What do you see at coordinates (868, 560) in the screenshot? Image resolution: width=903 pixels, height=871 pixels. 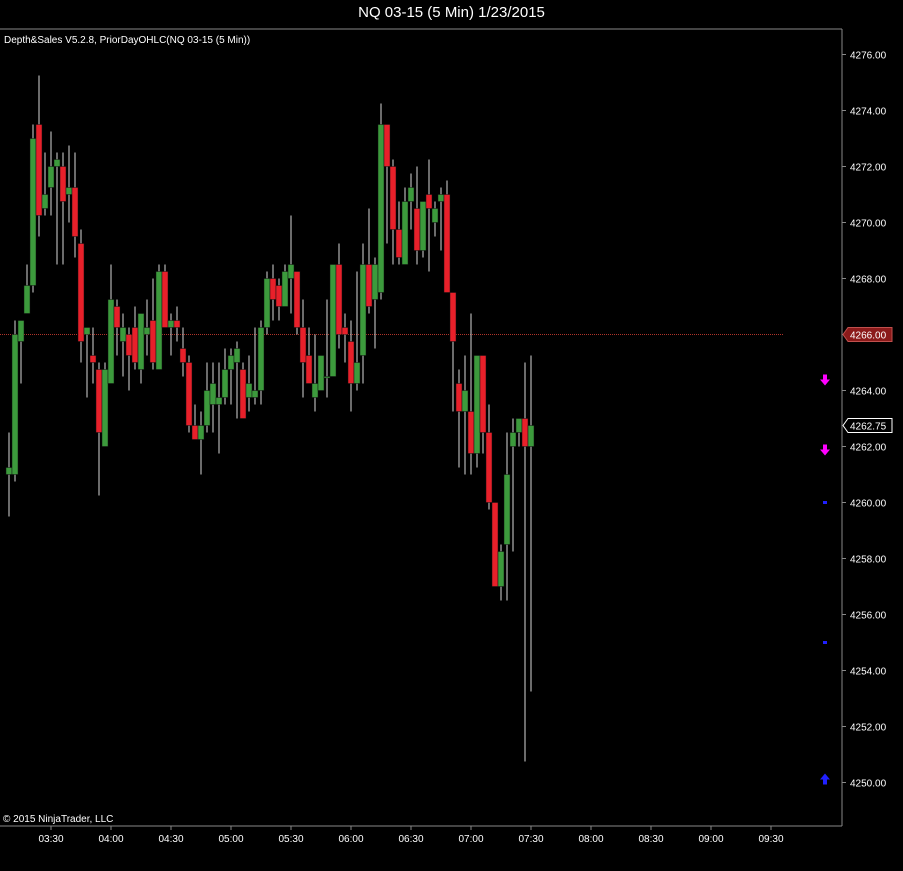 I see `y-tick-label: 4258.00` at bounding box center [868, 560].